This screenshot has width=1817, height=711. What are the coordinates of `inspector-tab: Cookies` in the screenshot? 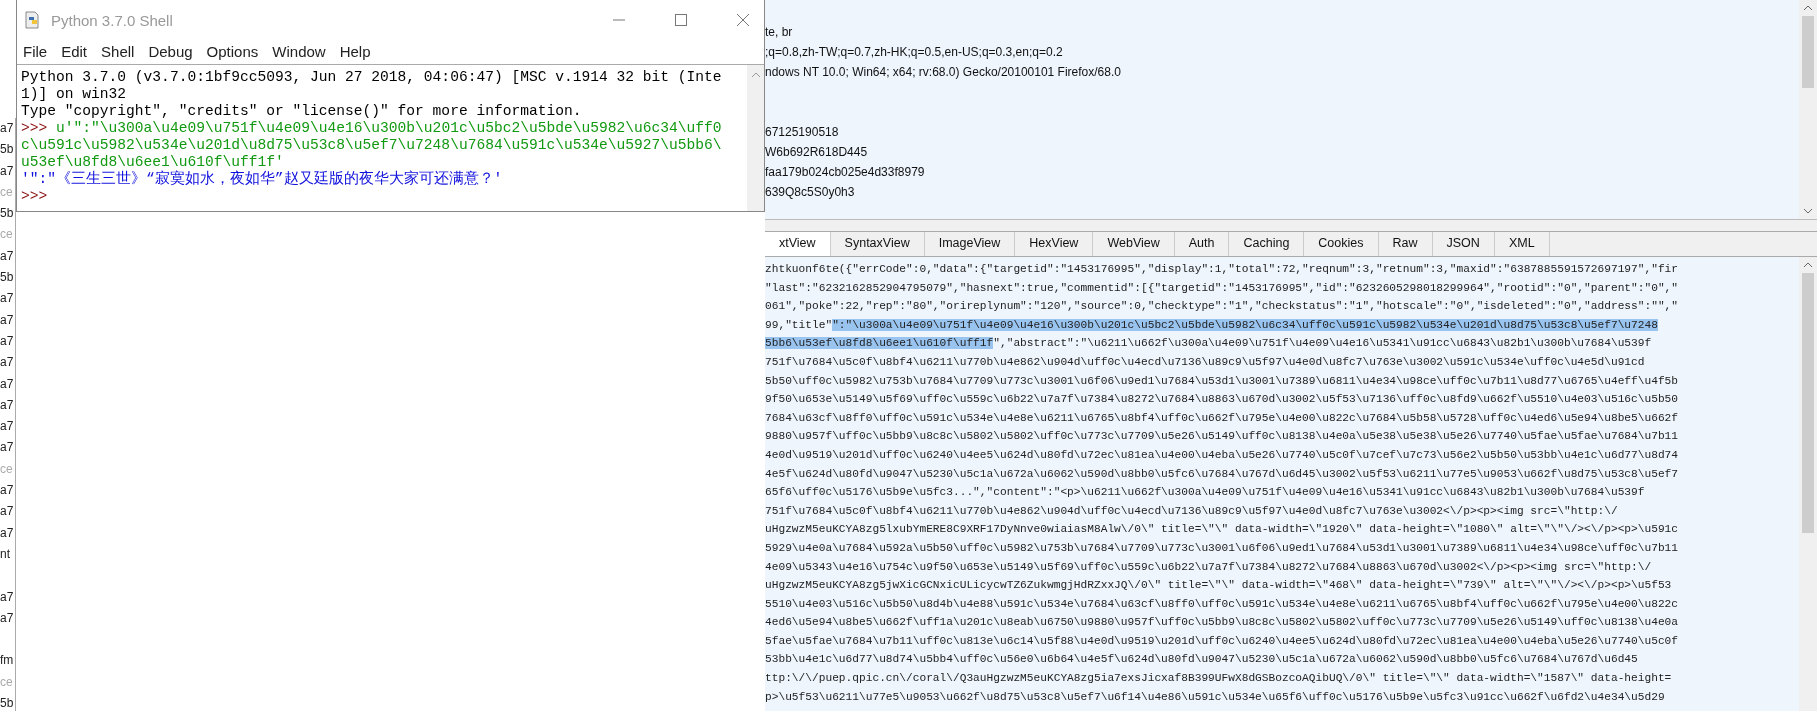 It's located at (1341, 244).